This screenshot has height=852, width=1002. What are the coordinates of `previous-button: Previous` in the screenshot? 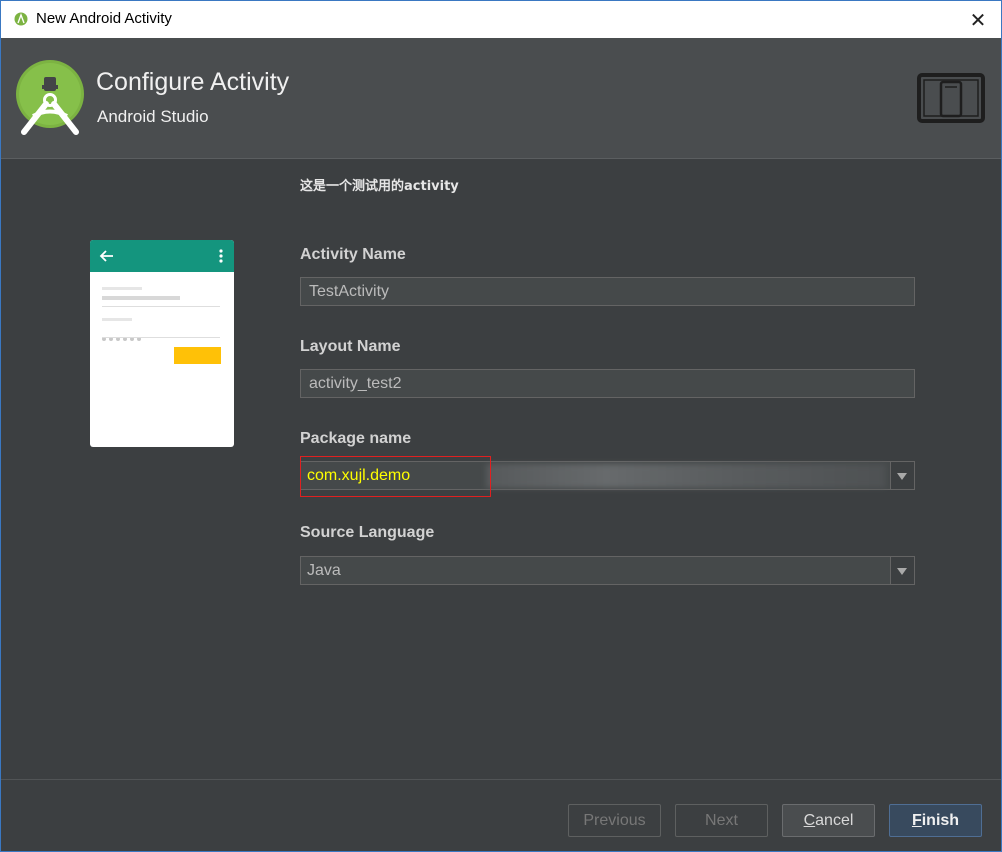 It's located at (614, 820).